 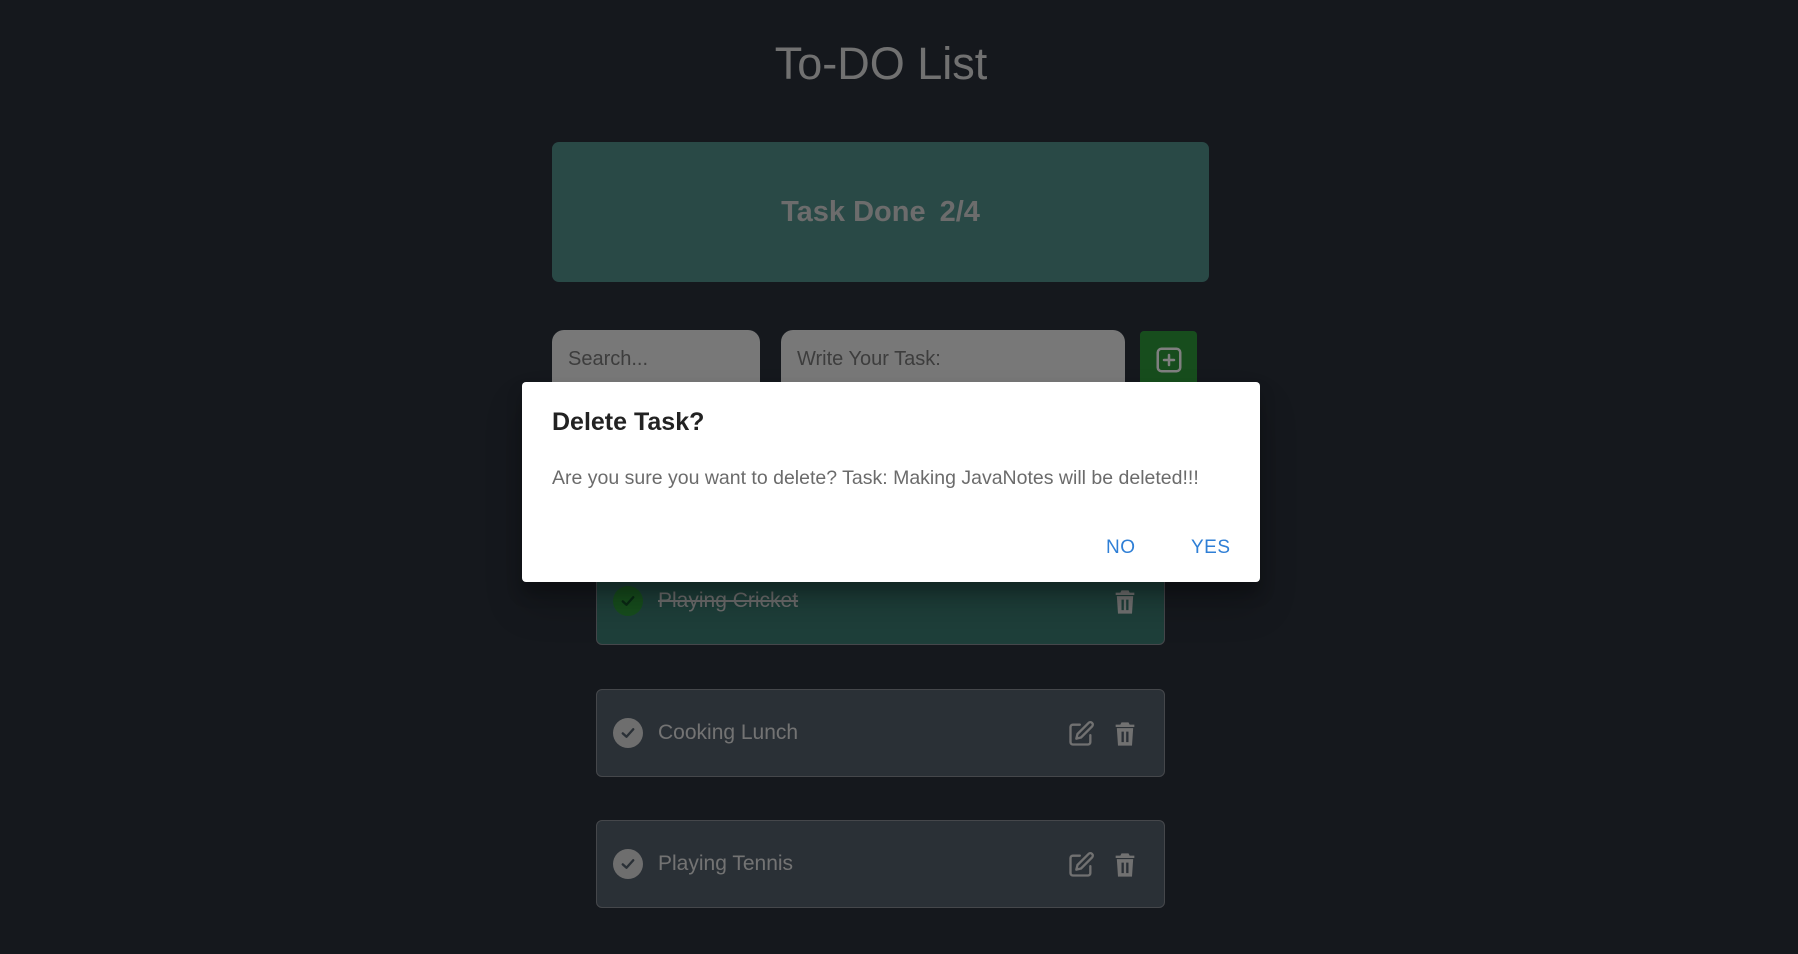 I want to click on yes-button: YES, so click(x=1211, y=548).